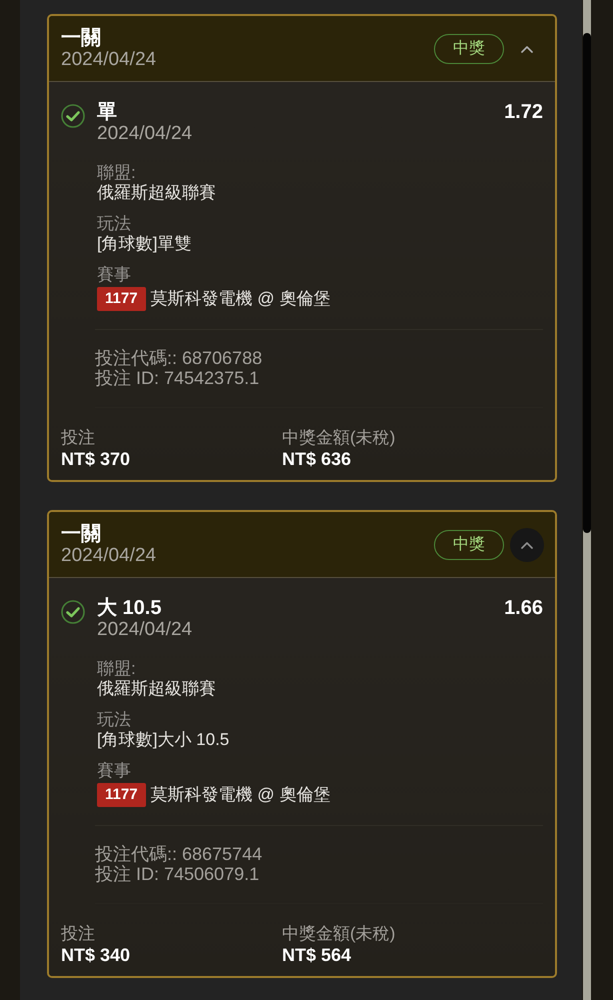  I want to click on payout-amount: NT$ 564, so click(317, 955).